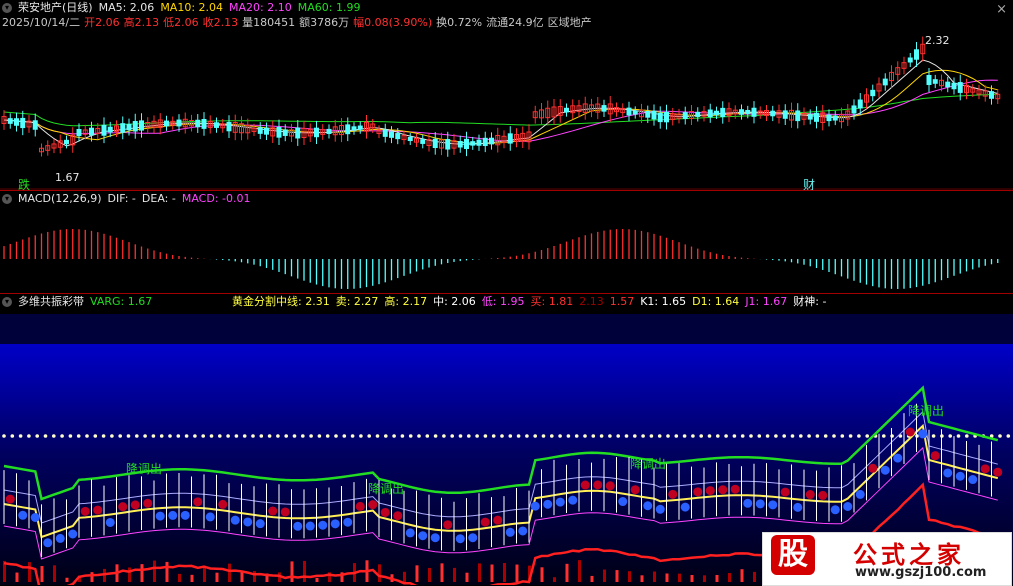  What do you see at coordinates (51, 302) in the screenshot?
I see `band-title: 多维共振彩带` at bounding box center [51, 302].